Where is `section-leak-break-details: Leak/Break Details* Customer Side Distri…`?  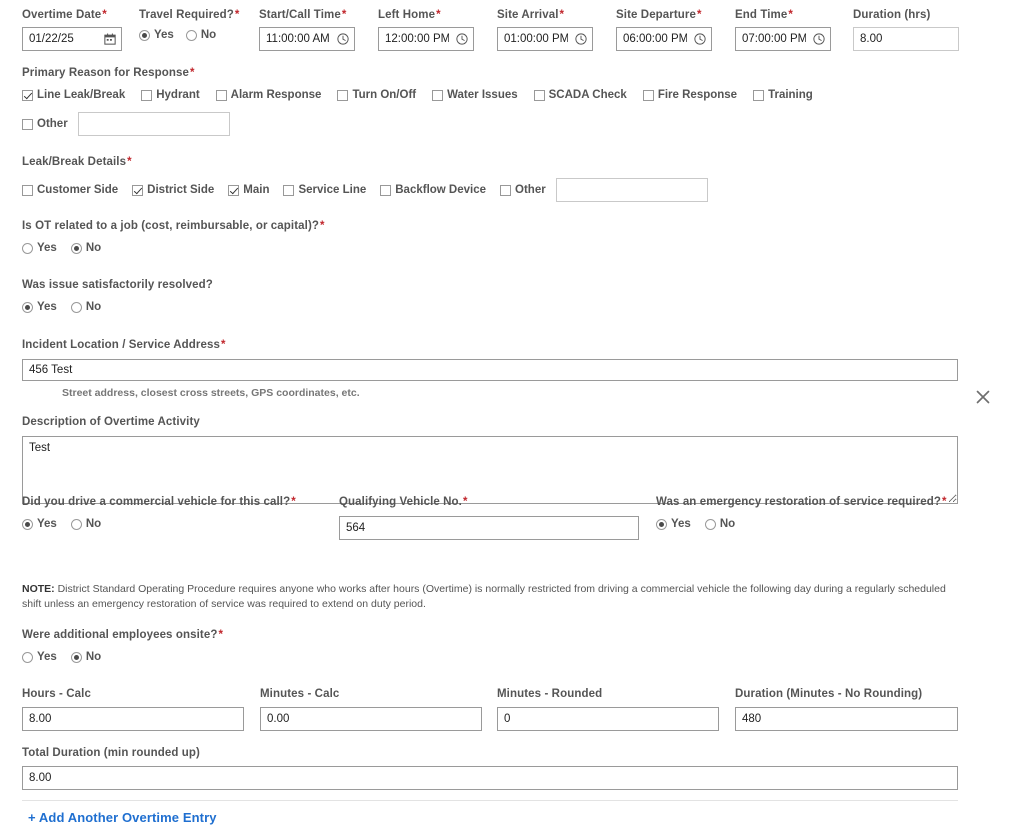
section-leak-break-details: Leak/Break Details* Customer Side Distri… is located at coordinates (365, 178).